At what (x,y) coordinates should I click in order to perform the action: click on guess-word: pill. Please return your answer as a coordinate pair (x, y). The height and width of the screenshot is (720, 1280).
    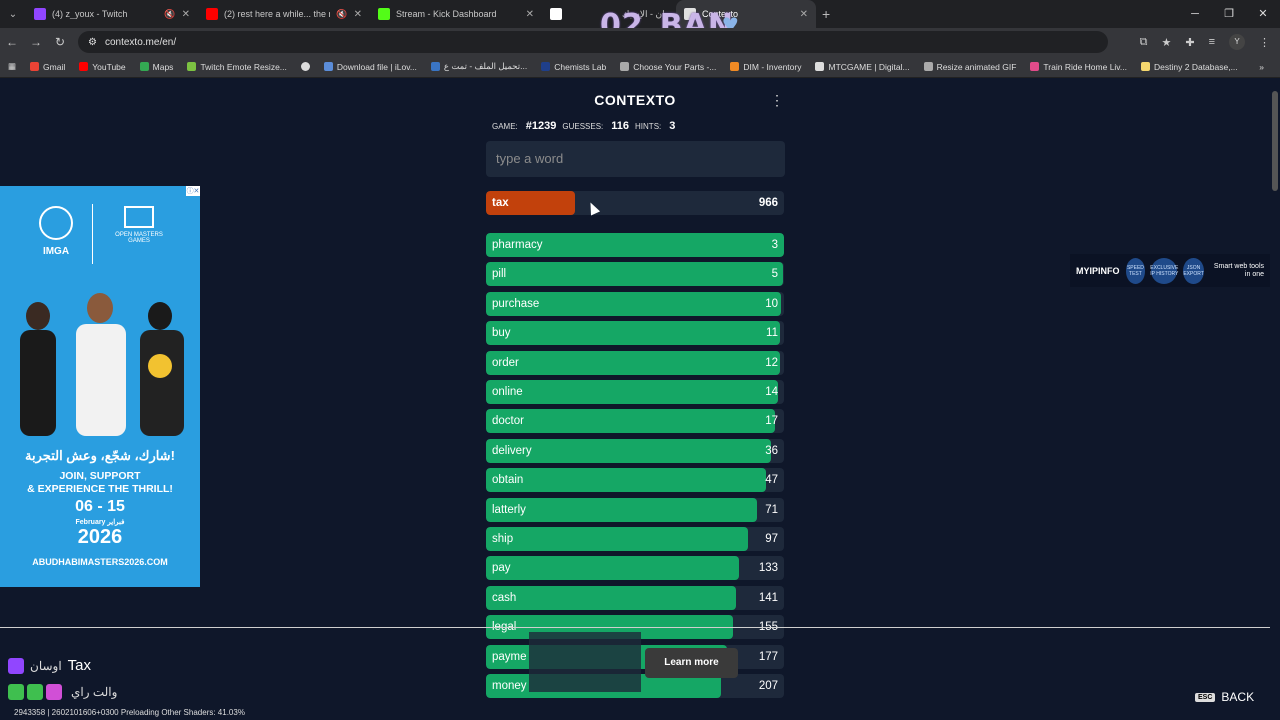
    Looking at the image, I should click on (499, 274).